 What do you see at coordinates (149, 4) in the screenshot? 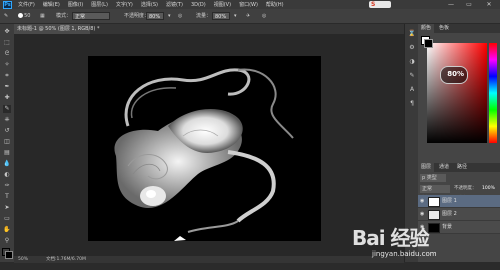
I see `menu-select: 选择(S)` at bounding box center [149, 4].